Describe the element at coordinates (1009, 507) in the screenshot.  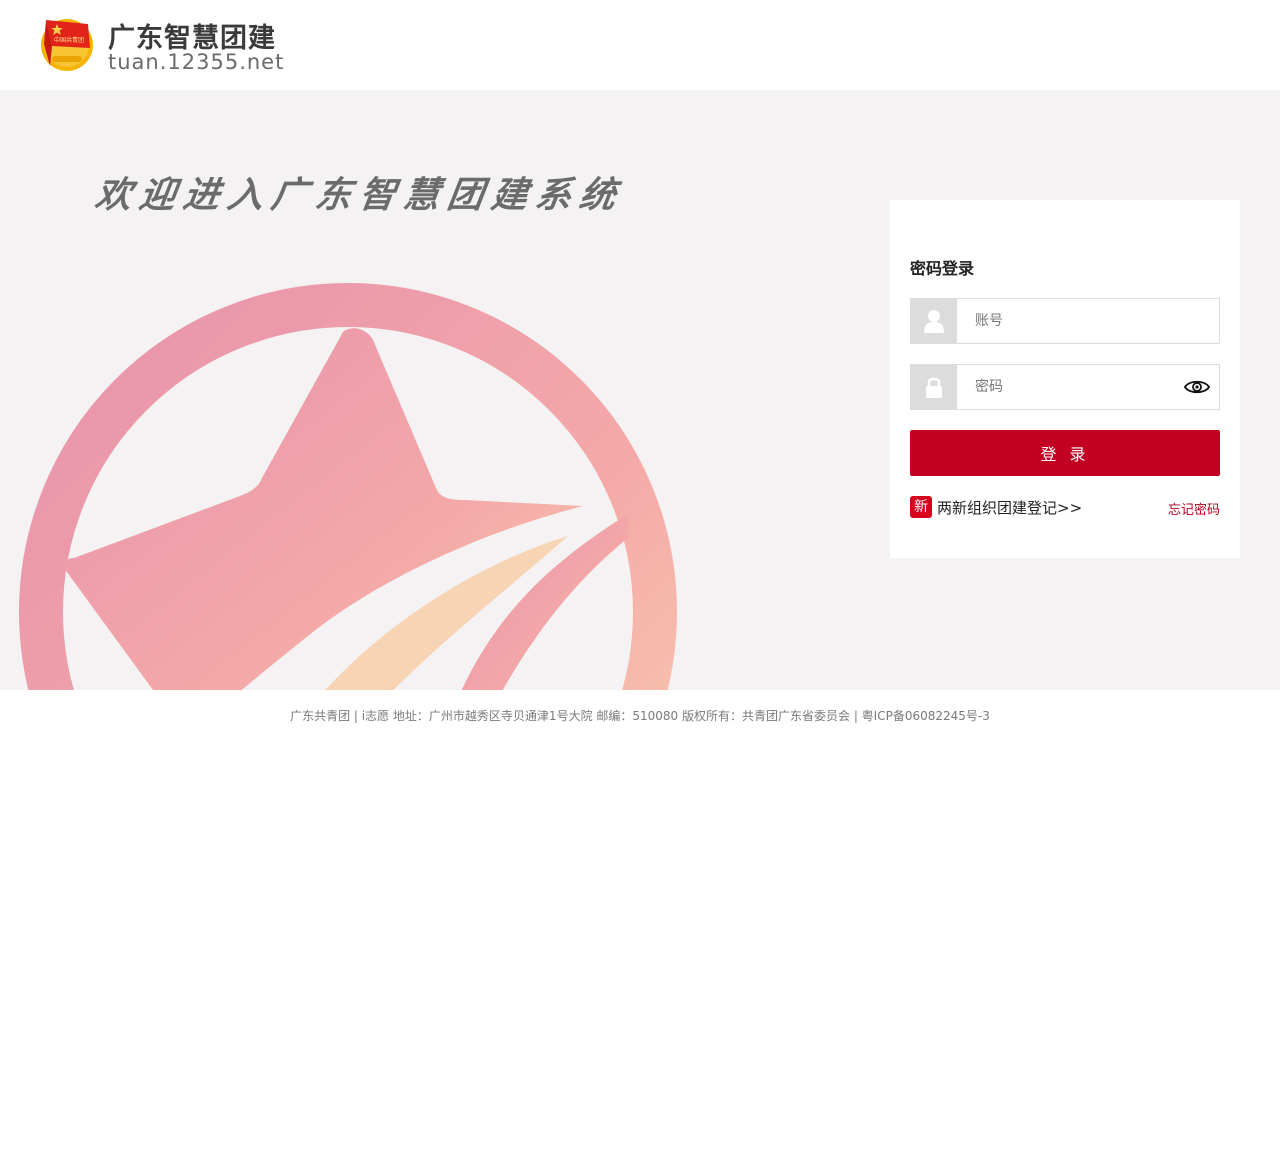
I see `register-link-label: 两新组织团建登记>>` at that location.